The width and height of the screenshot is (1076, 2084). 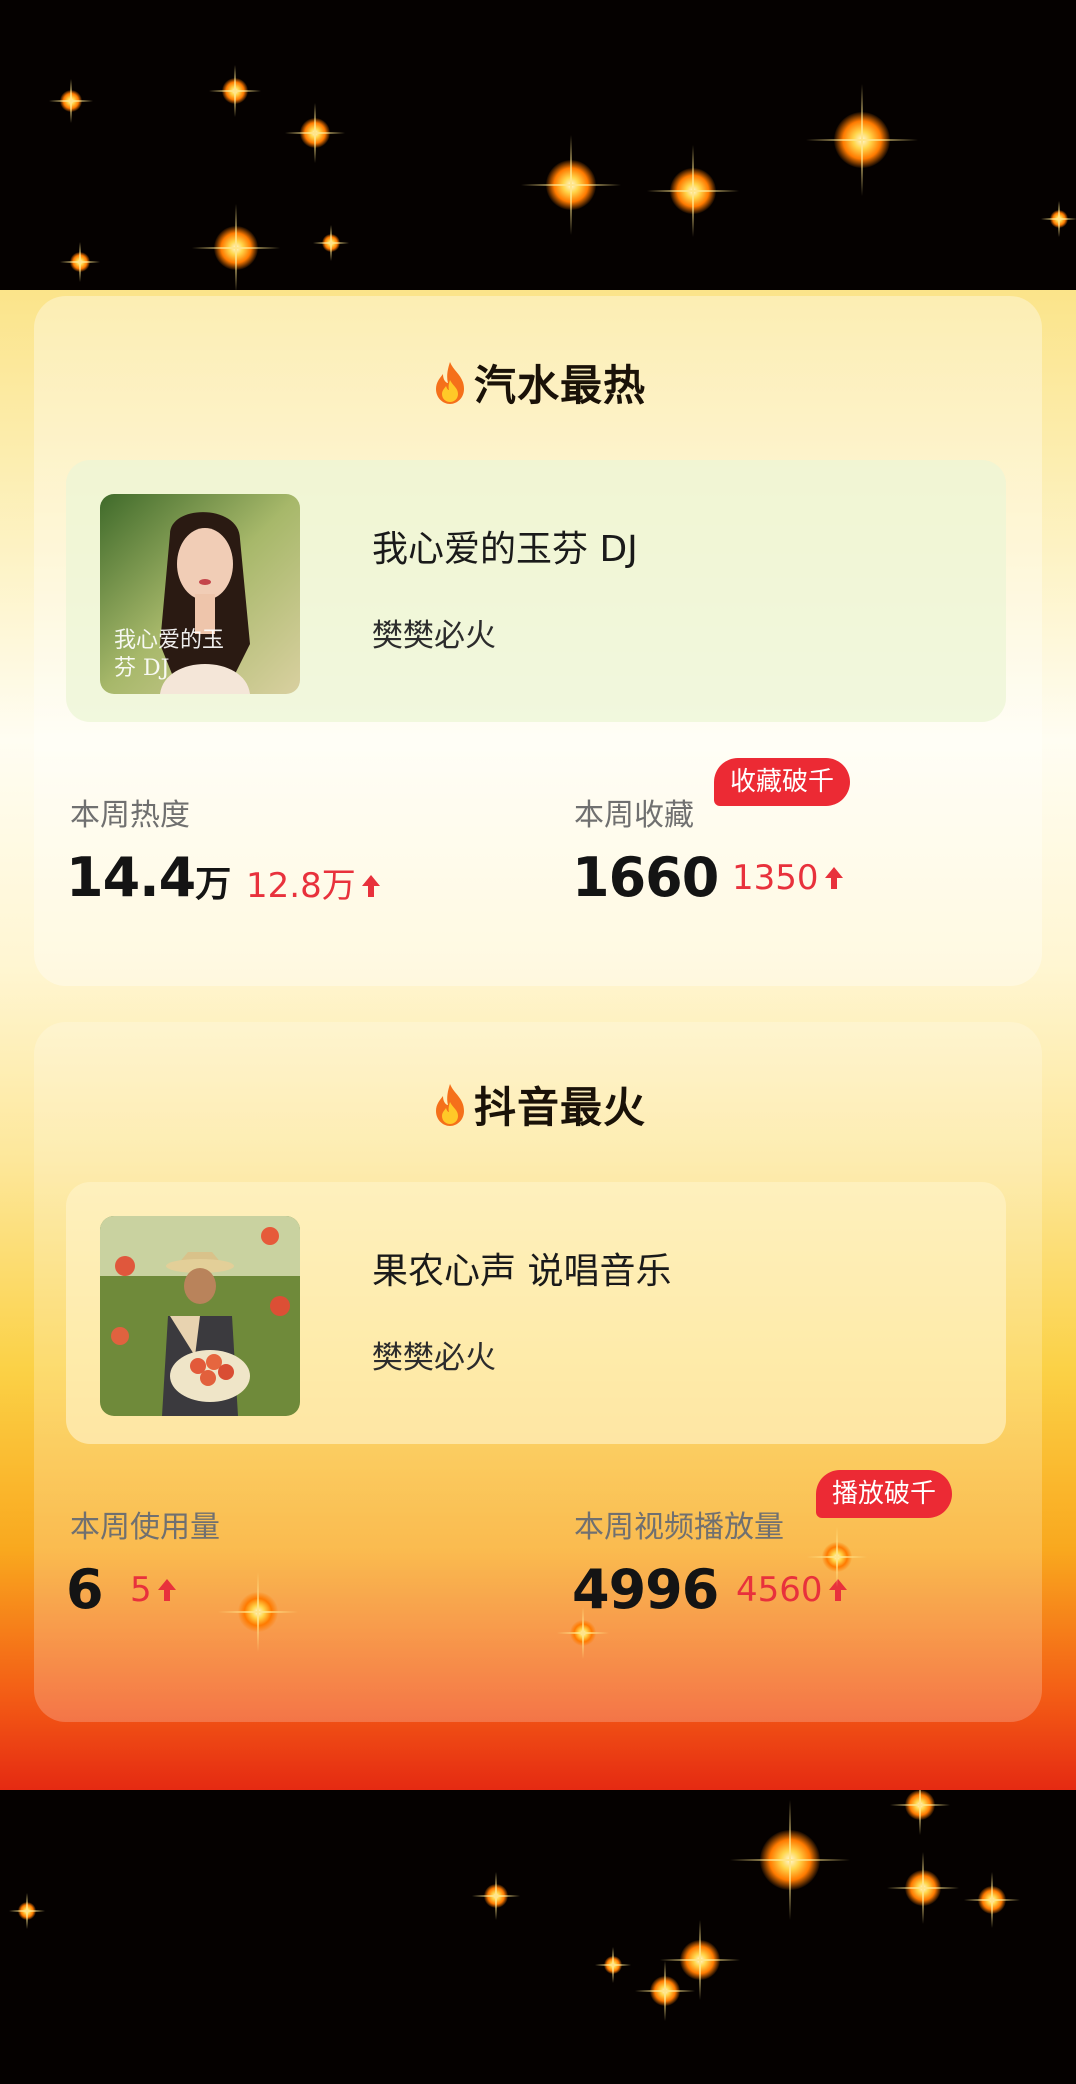 I want to click on stat-label-weekly-video-plays: 本周视频播放量, so click(x=679, y=1527).